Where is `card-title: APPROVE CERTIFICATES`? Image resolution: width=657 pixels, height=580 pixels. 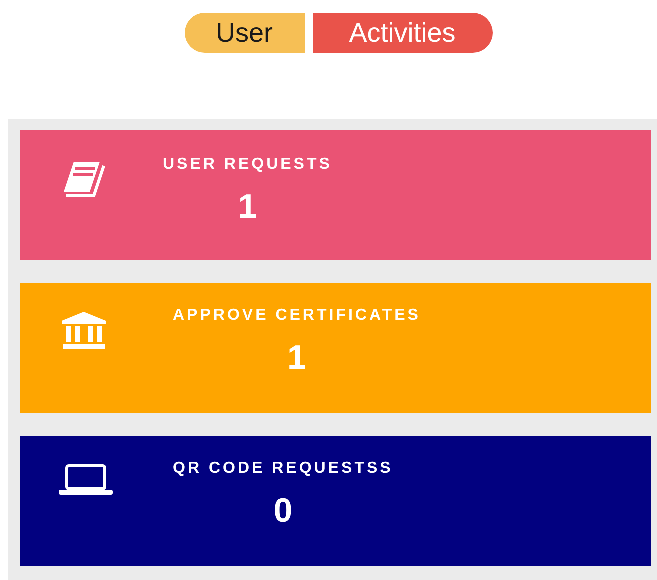
card-title: APPROVE CERTIFICATES is located at coordinates (297, 316).